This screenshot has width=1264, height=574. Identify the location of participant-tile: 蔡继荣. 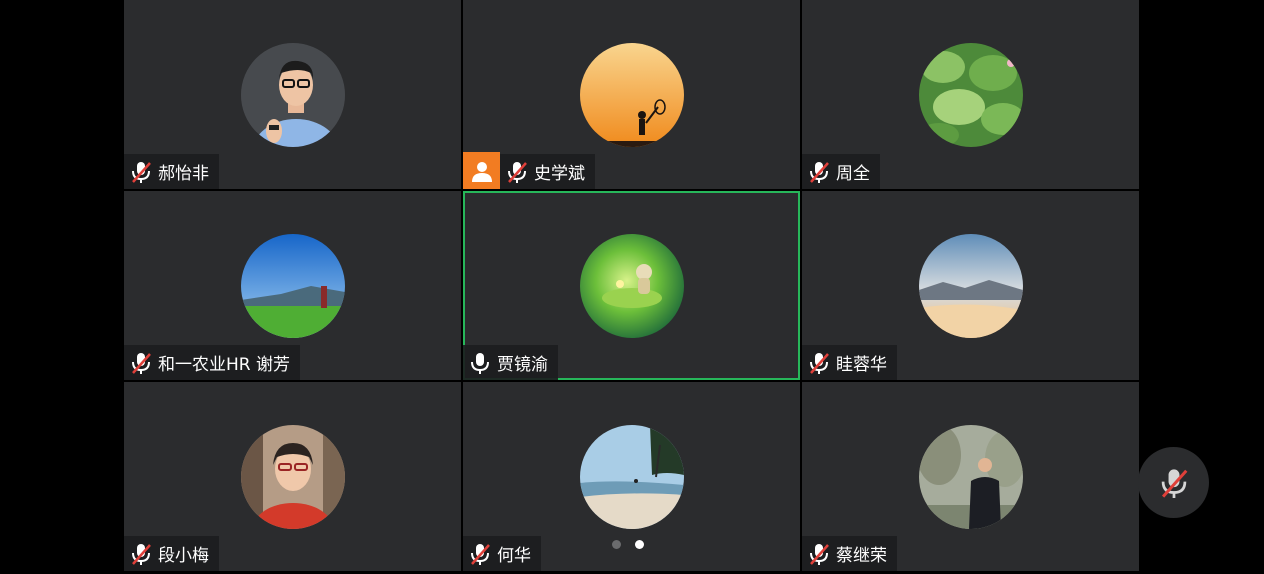
(970, 476).